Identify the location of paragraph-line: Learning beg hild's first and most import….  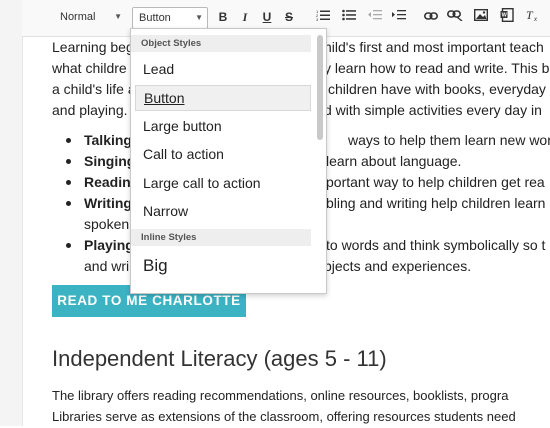
(298, 47).